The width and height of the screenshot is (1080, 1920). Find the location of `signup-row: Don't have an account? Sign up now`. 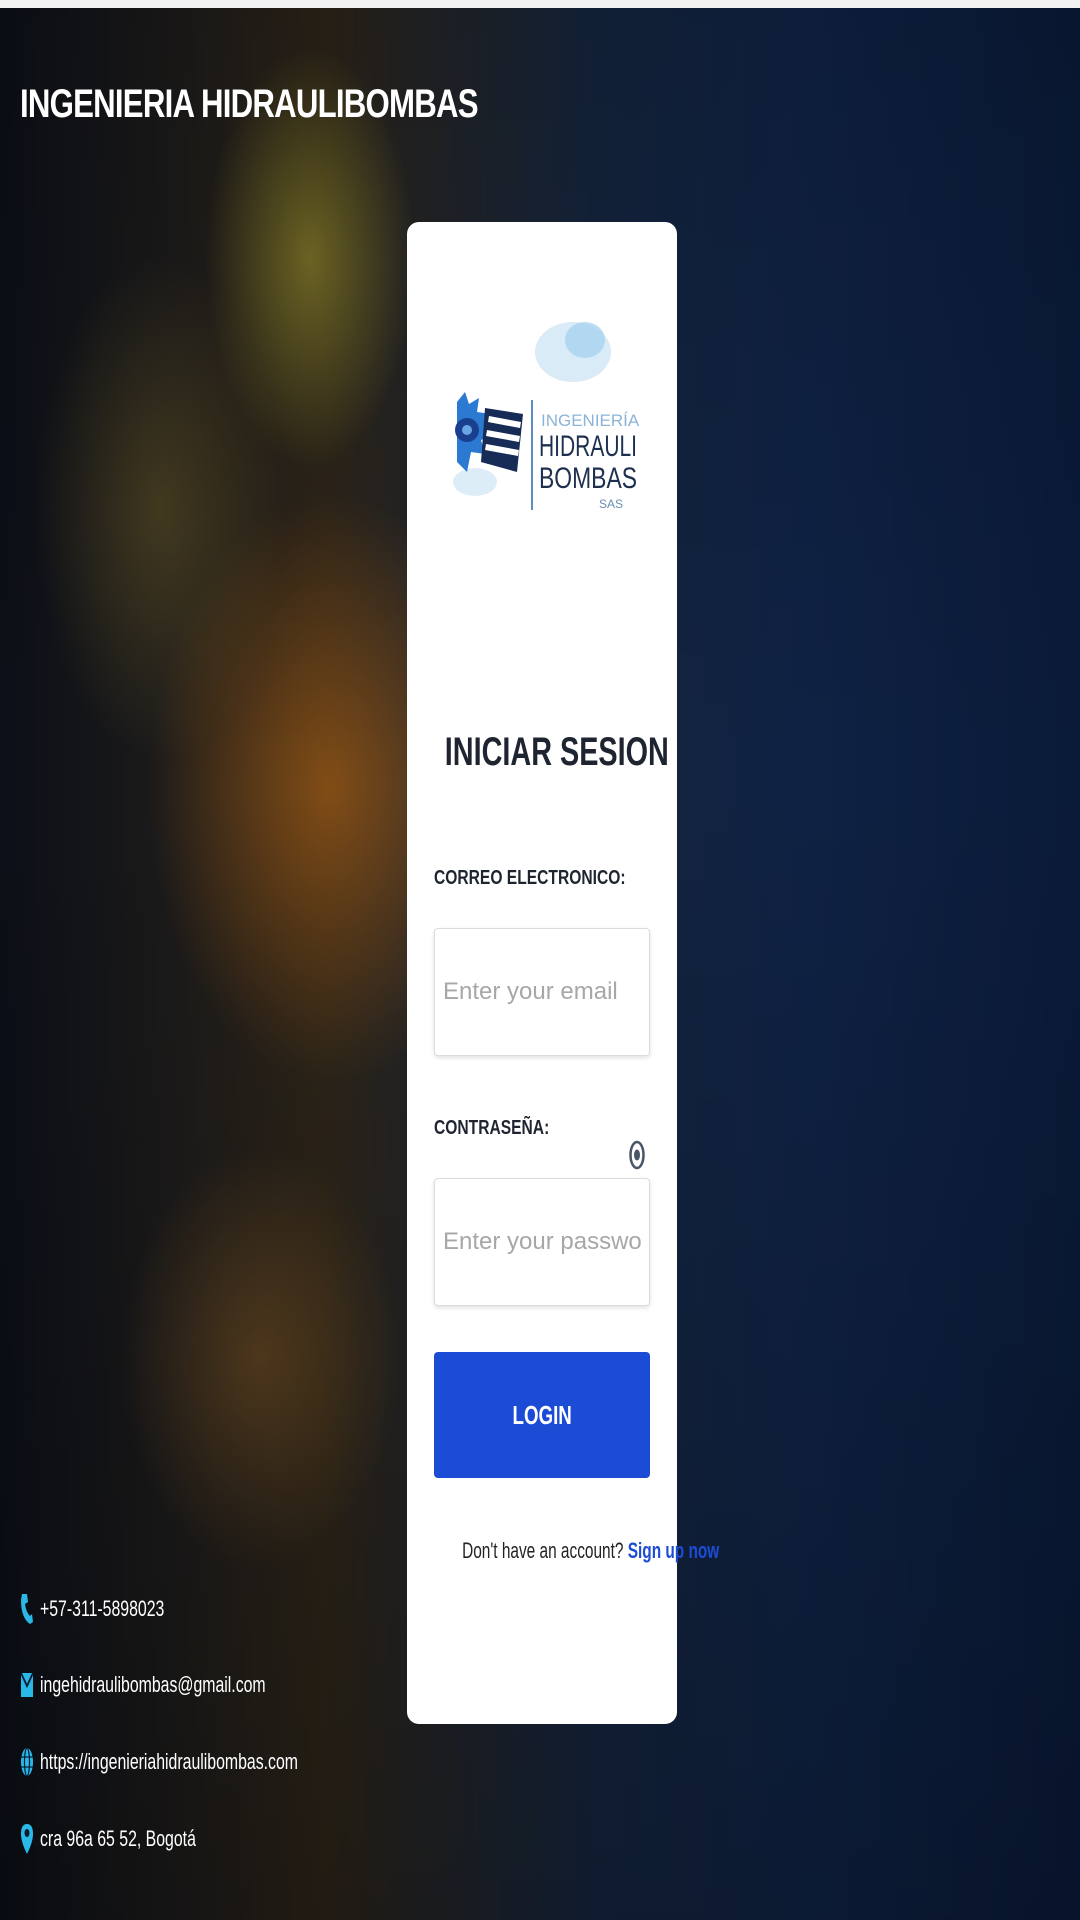

signup-row: Don't have an account? Sign up now is located at coordinates (563, 1551).